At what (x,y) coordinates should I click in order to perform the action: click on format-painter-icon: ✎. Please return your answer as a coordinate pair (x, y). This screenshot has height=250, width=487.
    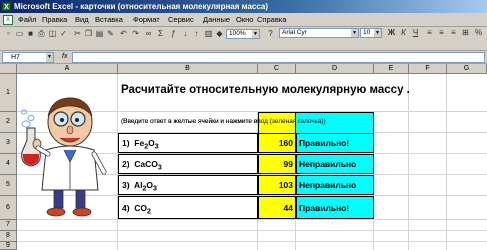
    Looking at the image, I should click on (110, 34).